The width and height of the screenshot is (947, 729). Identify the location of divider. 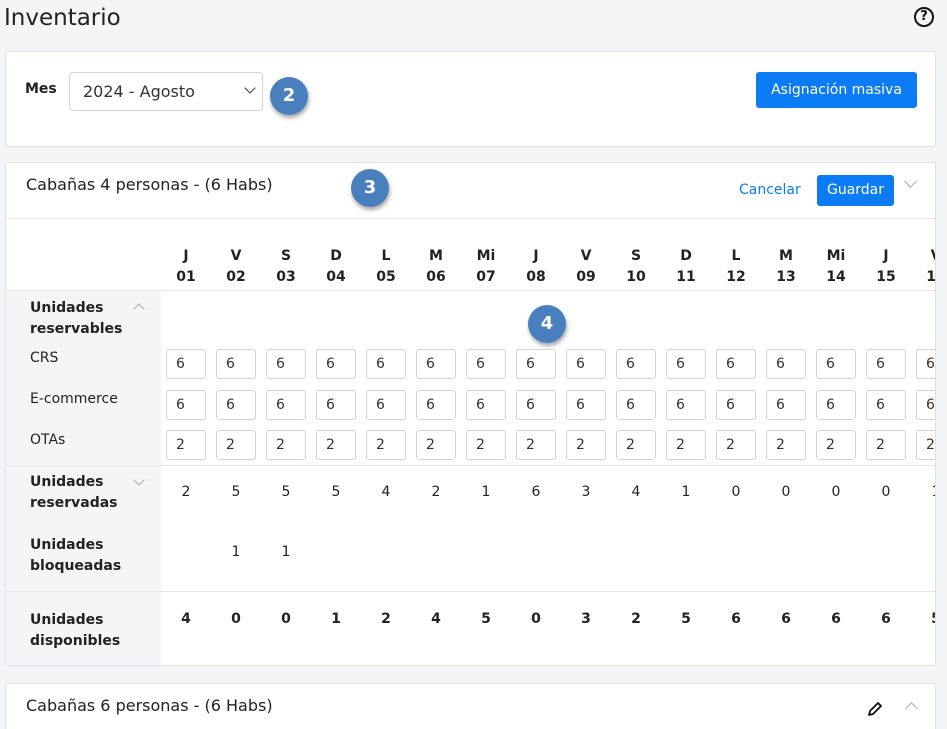
(470, 591).